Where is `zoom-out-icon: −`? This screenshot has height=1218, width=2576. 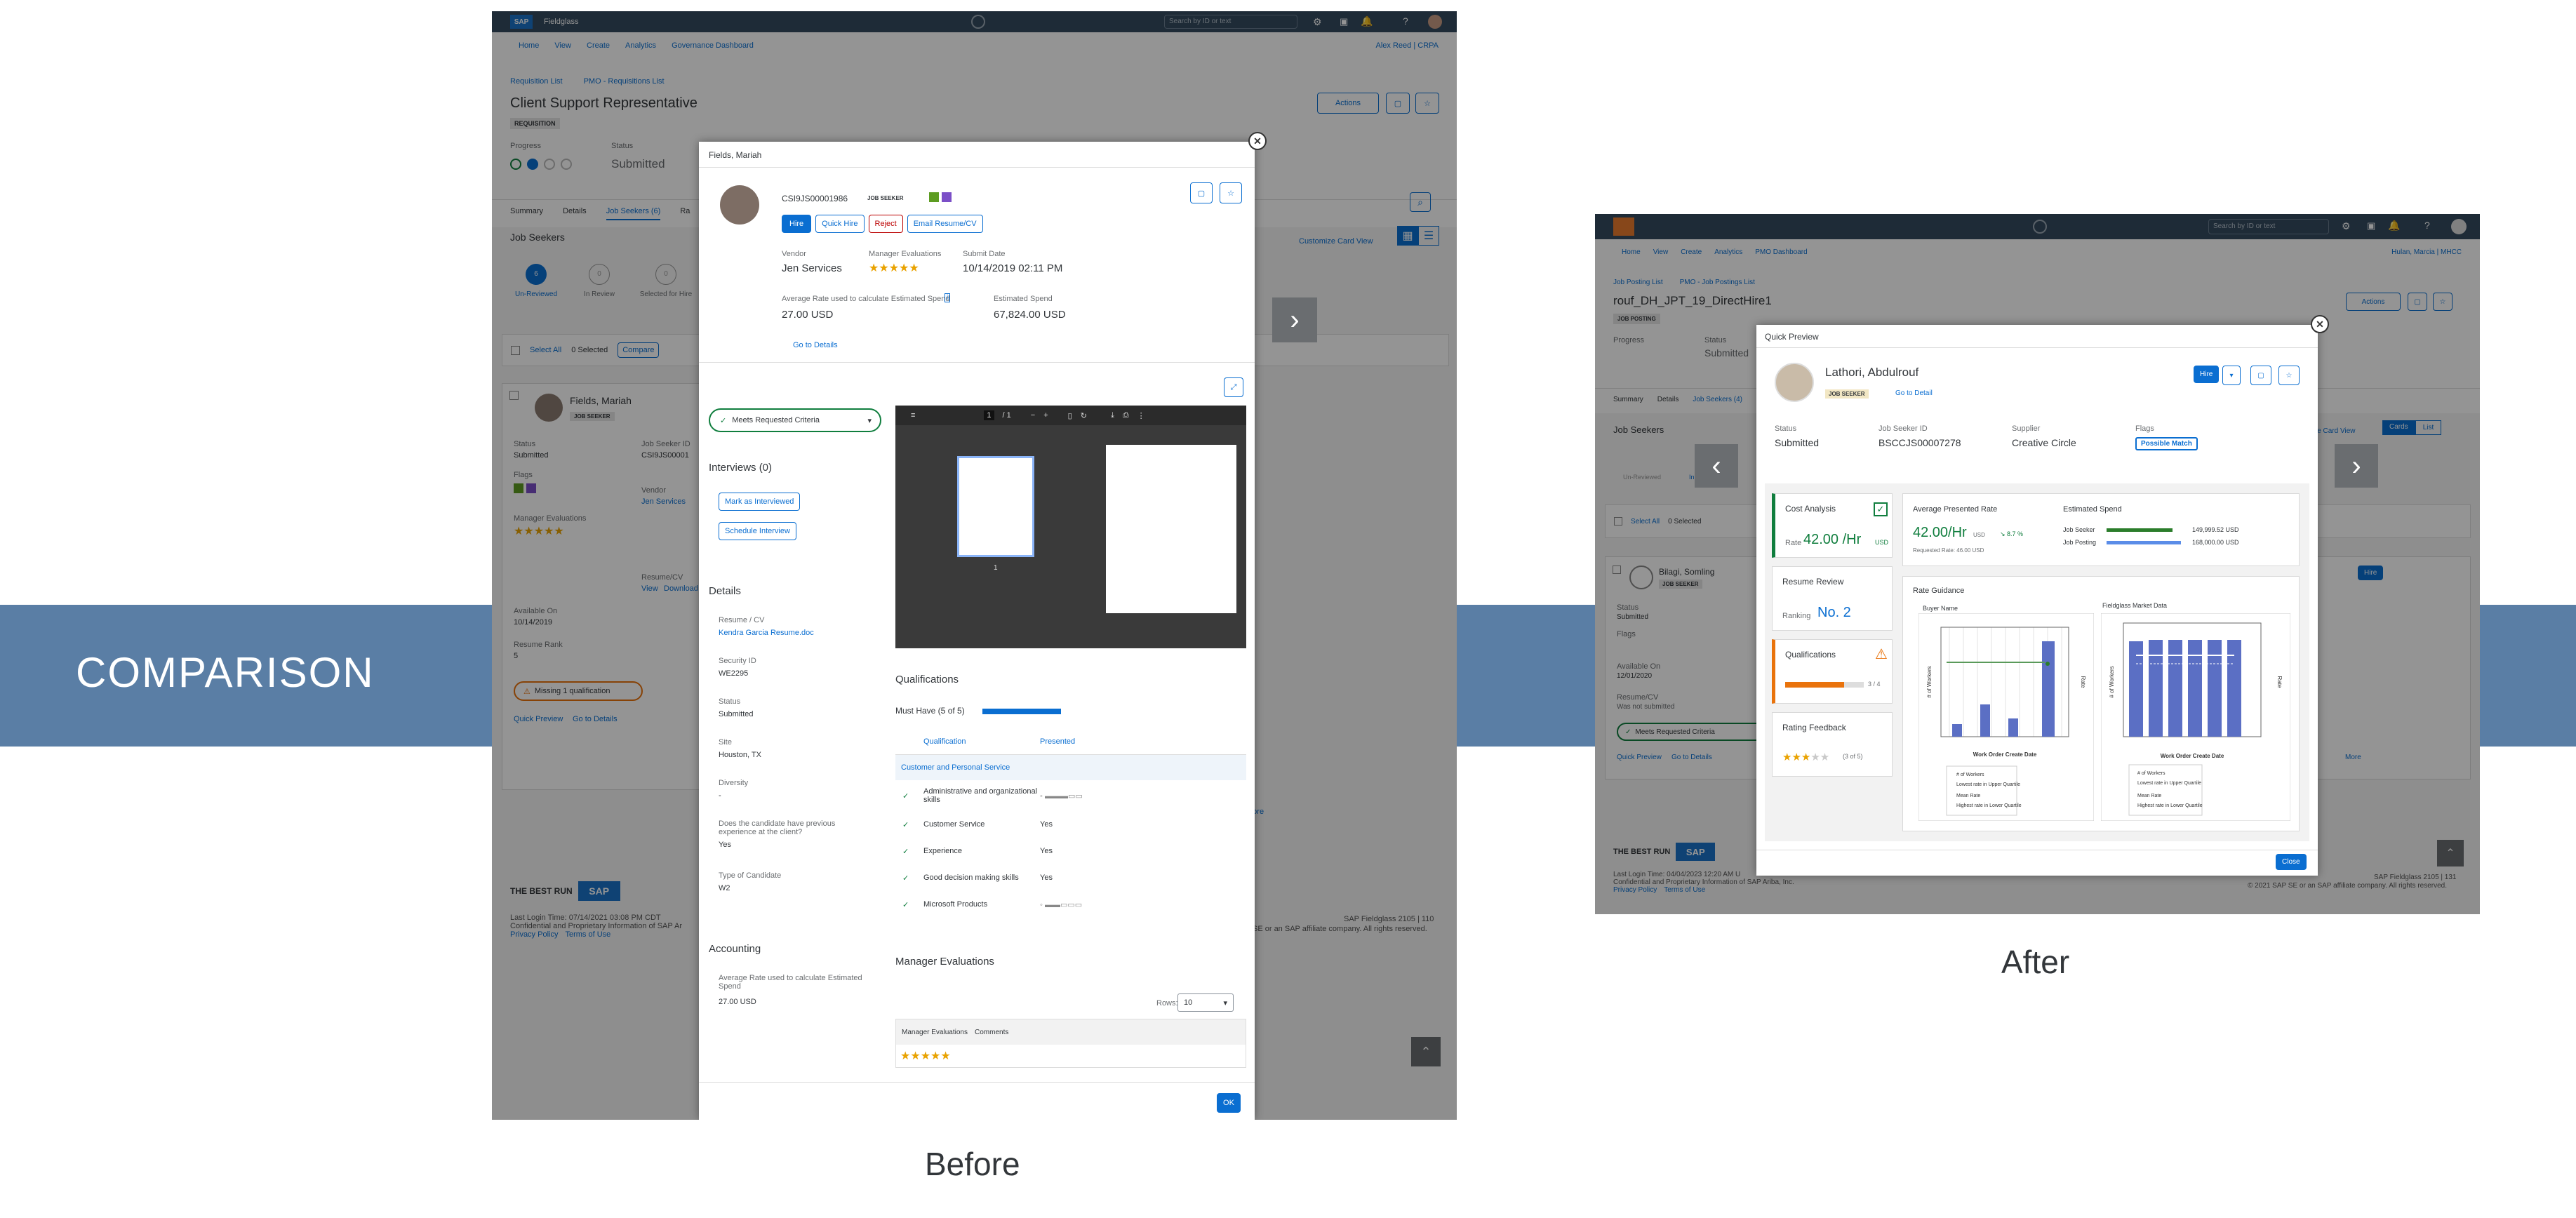 zoom-out-icon: − is located at coordinates (1033, 416).